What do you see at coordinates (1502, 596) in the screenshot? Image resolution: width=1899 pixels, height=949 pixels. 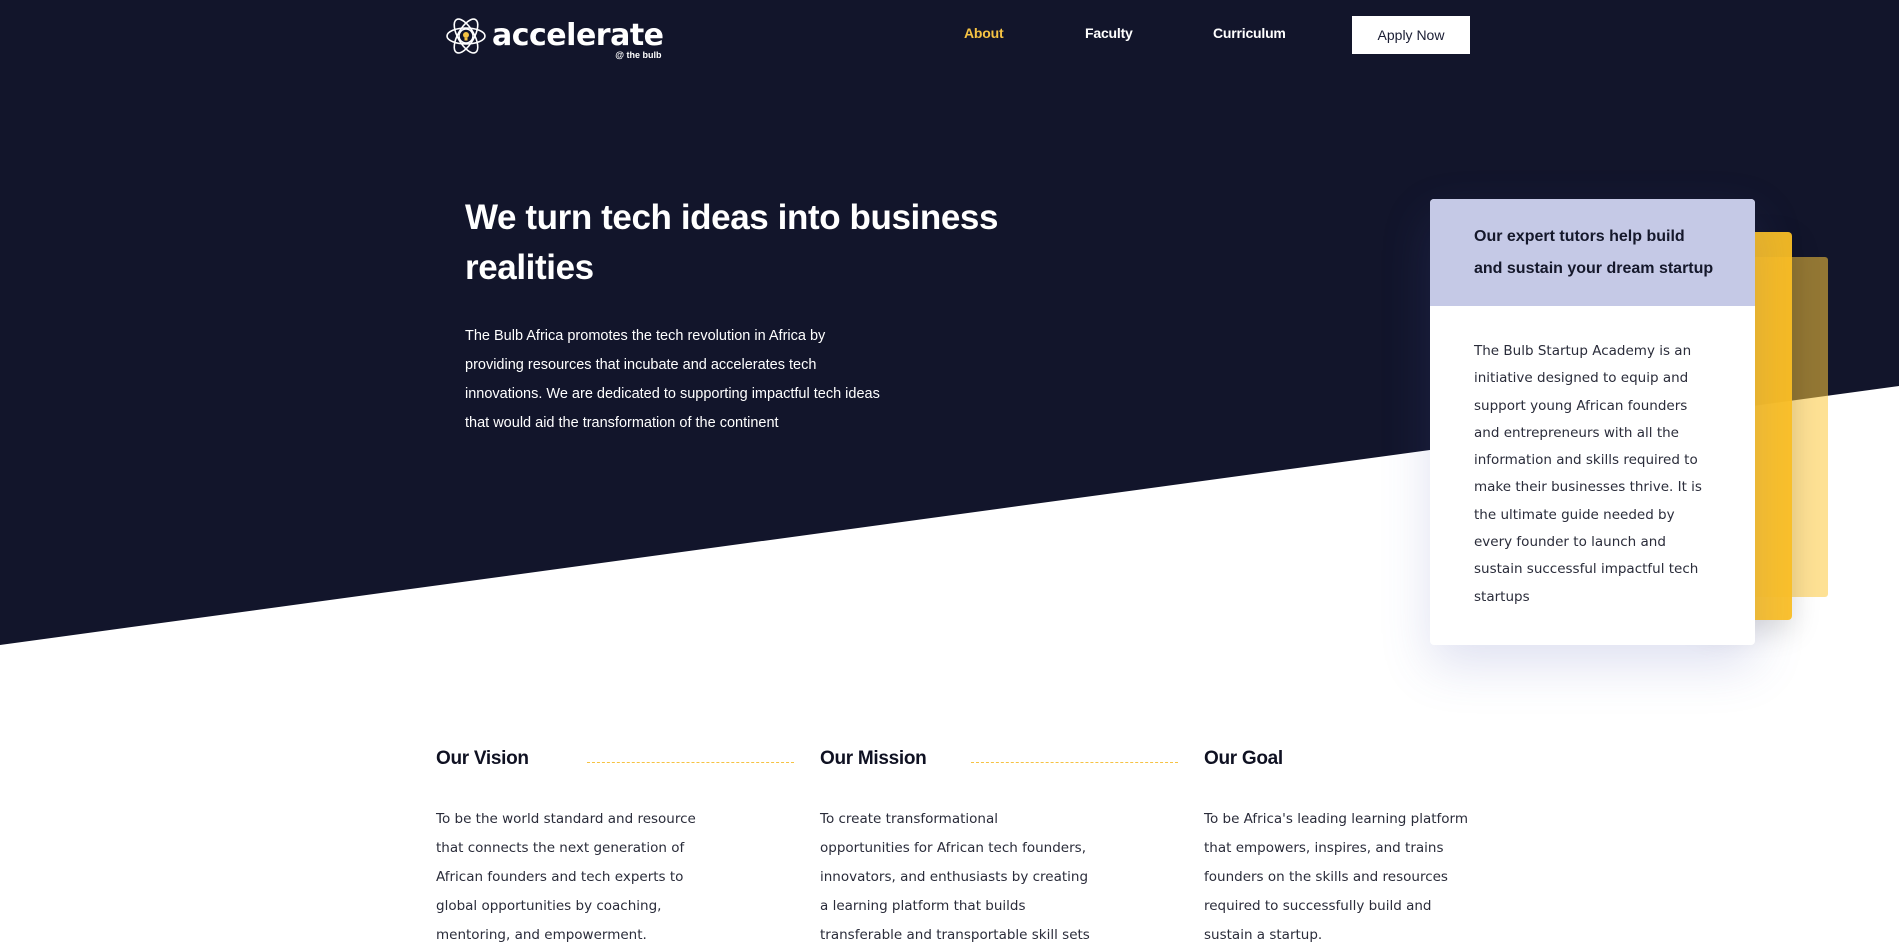 I see `card-body-line: startups` at bounding box center [1502, 596].